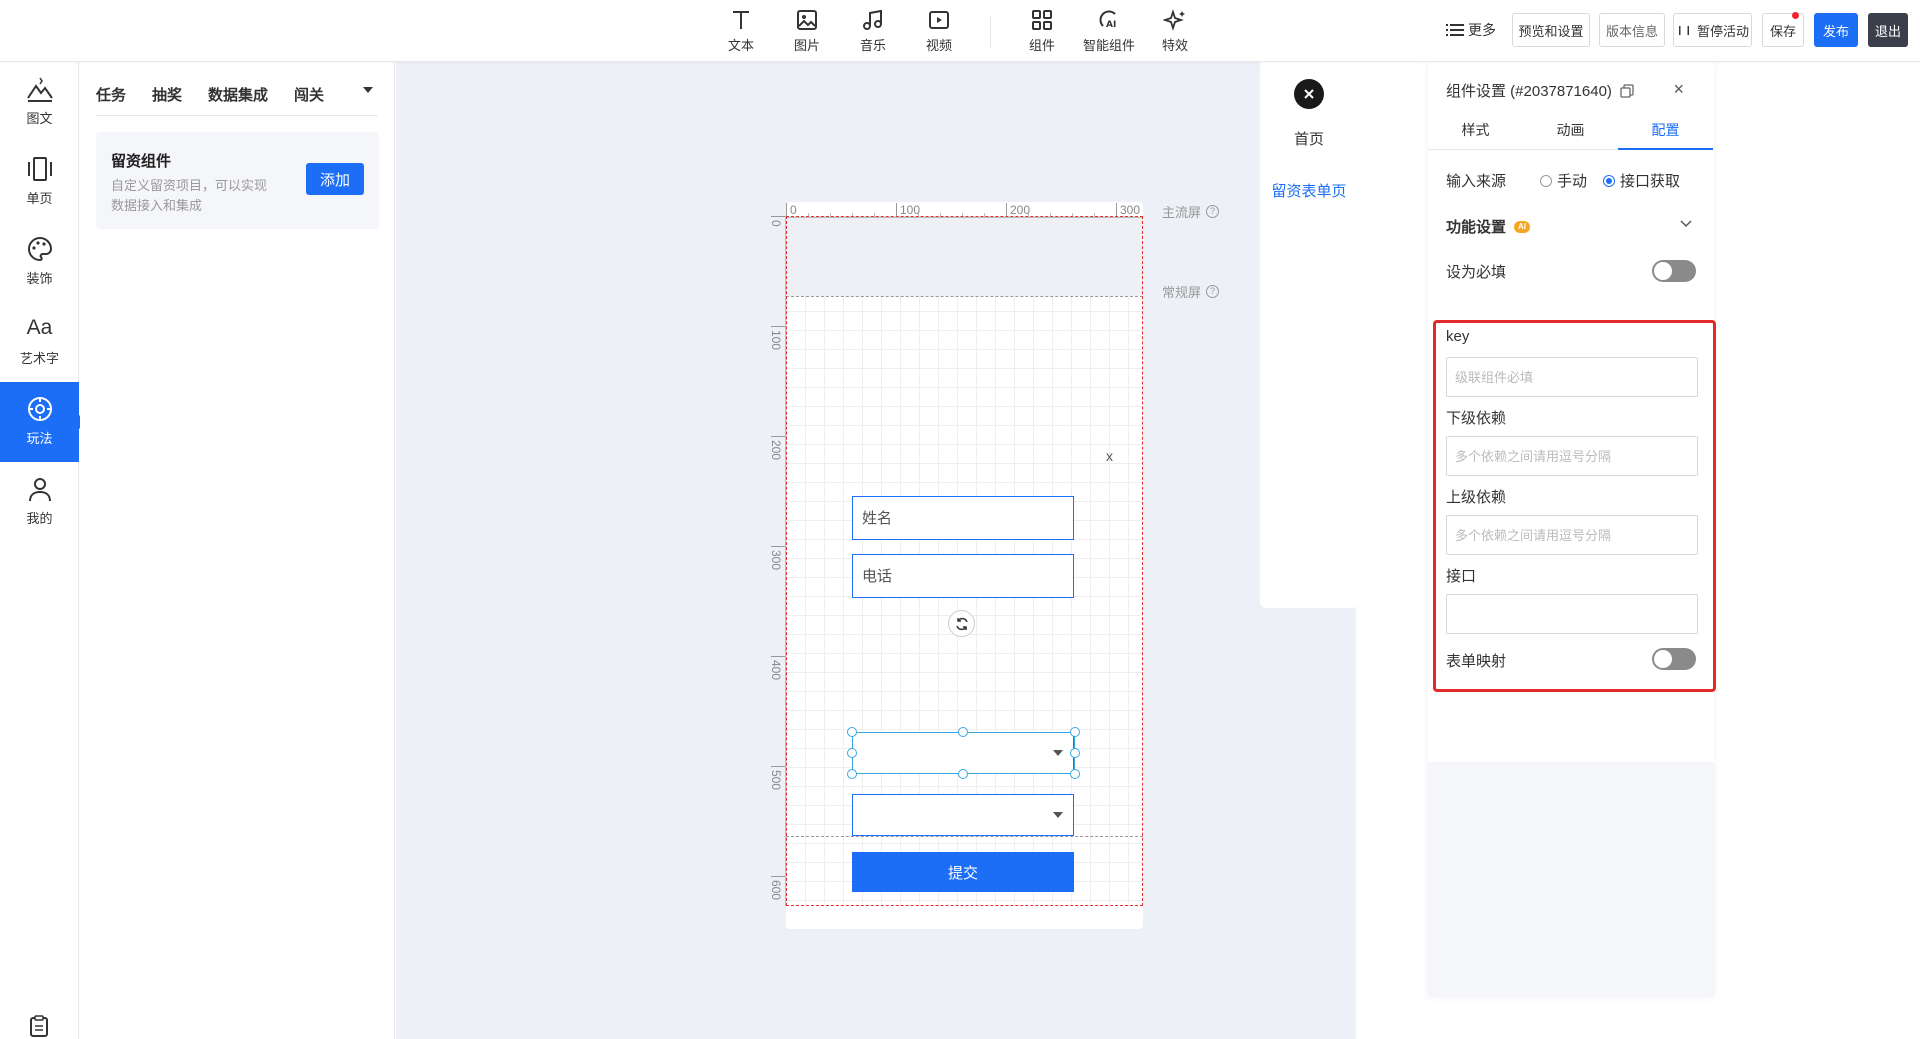  Describe the element at coordinates (1522, 226) in the screenshot. I see `ai-badge-icon: AI` at that location.